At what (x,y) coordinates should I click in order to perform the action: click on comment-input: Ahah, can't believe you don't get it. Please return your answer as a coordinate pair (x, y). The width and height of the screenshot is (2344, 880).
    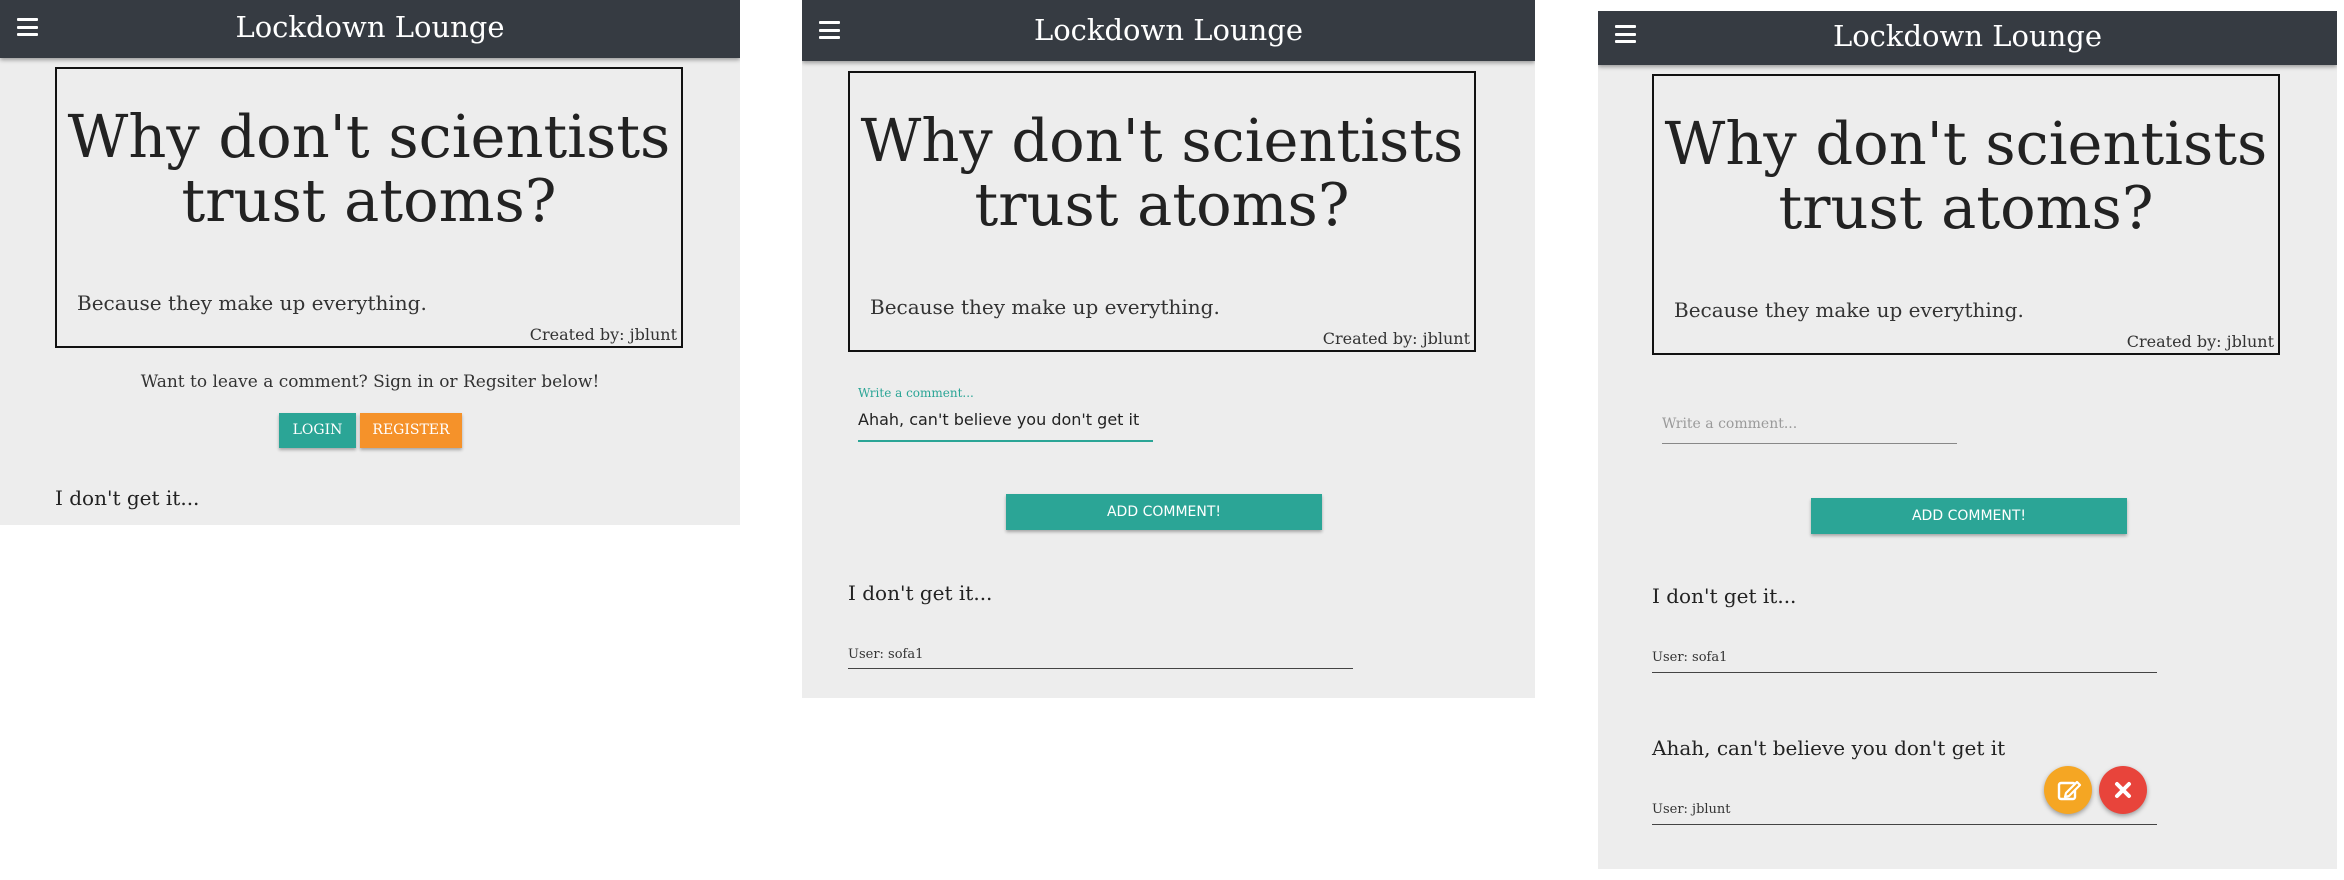
    Looking at the image, I should click on (998, 419).